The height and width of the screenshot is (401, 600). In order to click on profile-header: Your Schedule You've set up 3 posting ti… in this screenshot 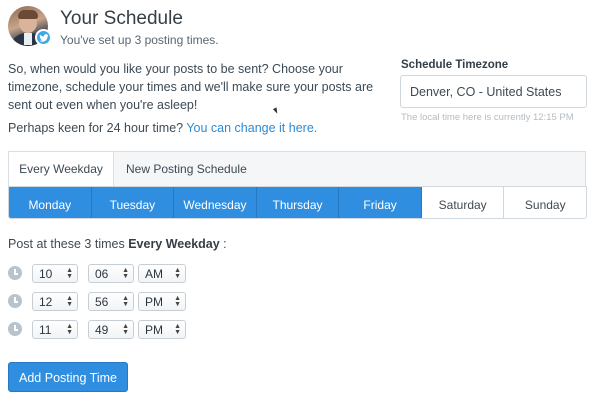, I will do `click(208, 28)`.